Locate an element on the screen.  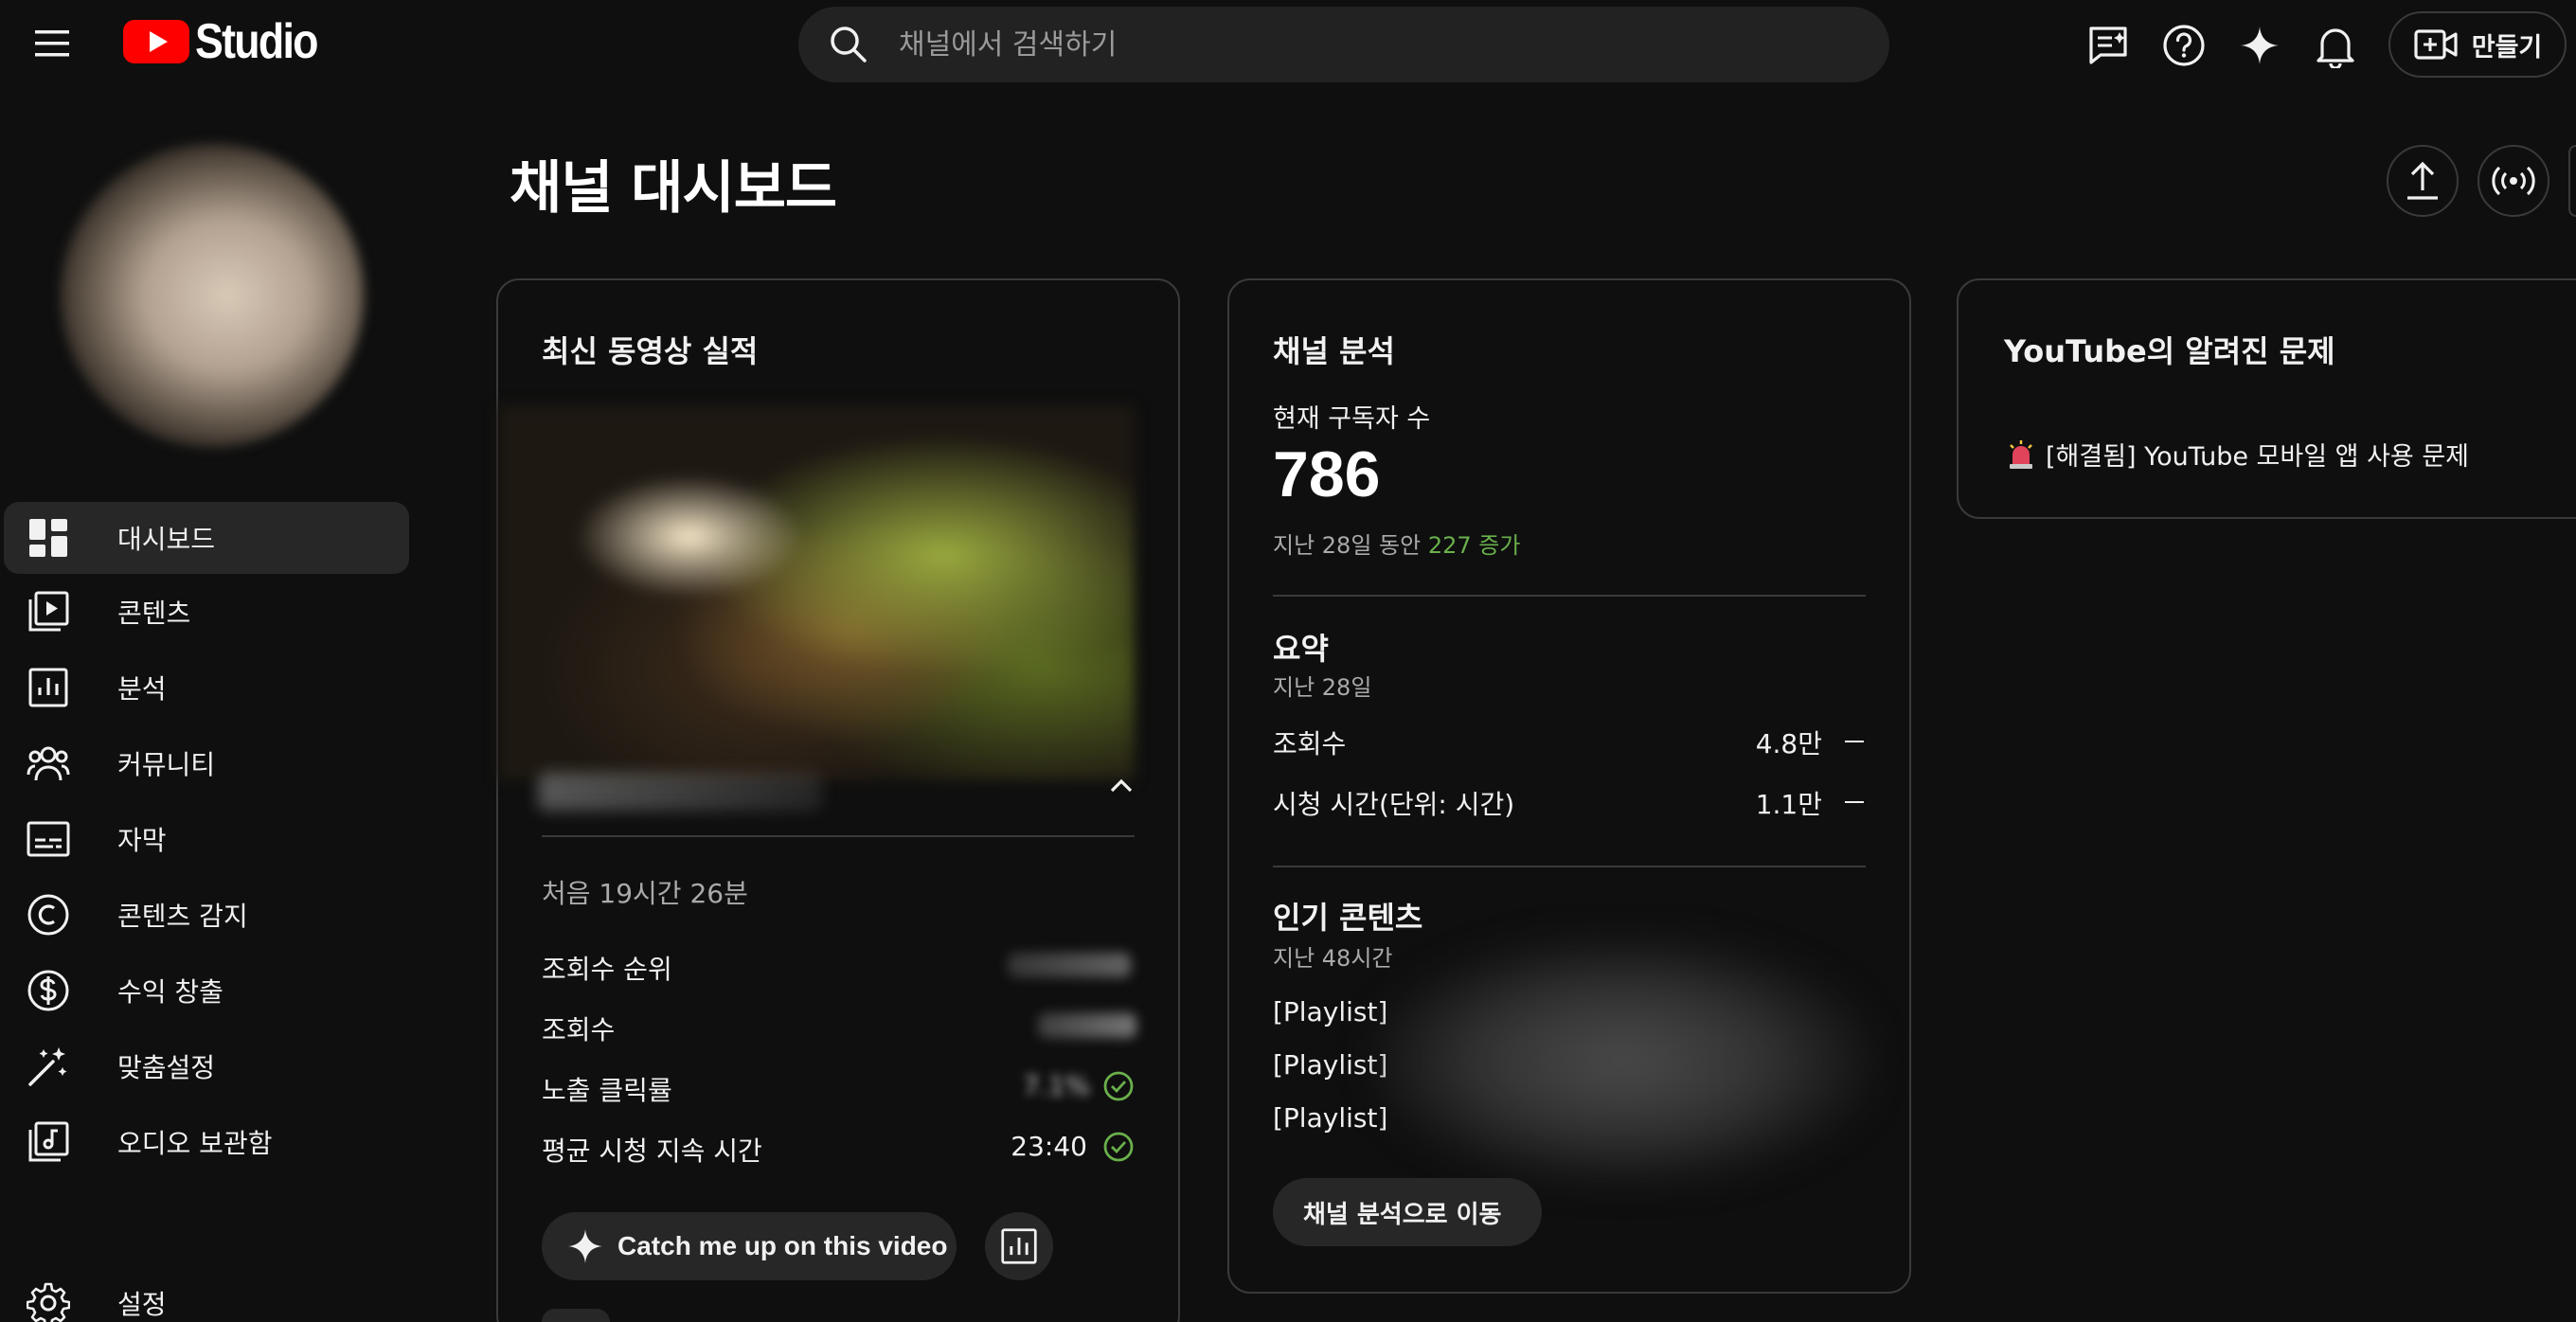
create-label: 만들기 is located at coordinates (2507, 47).